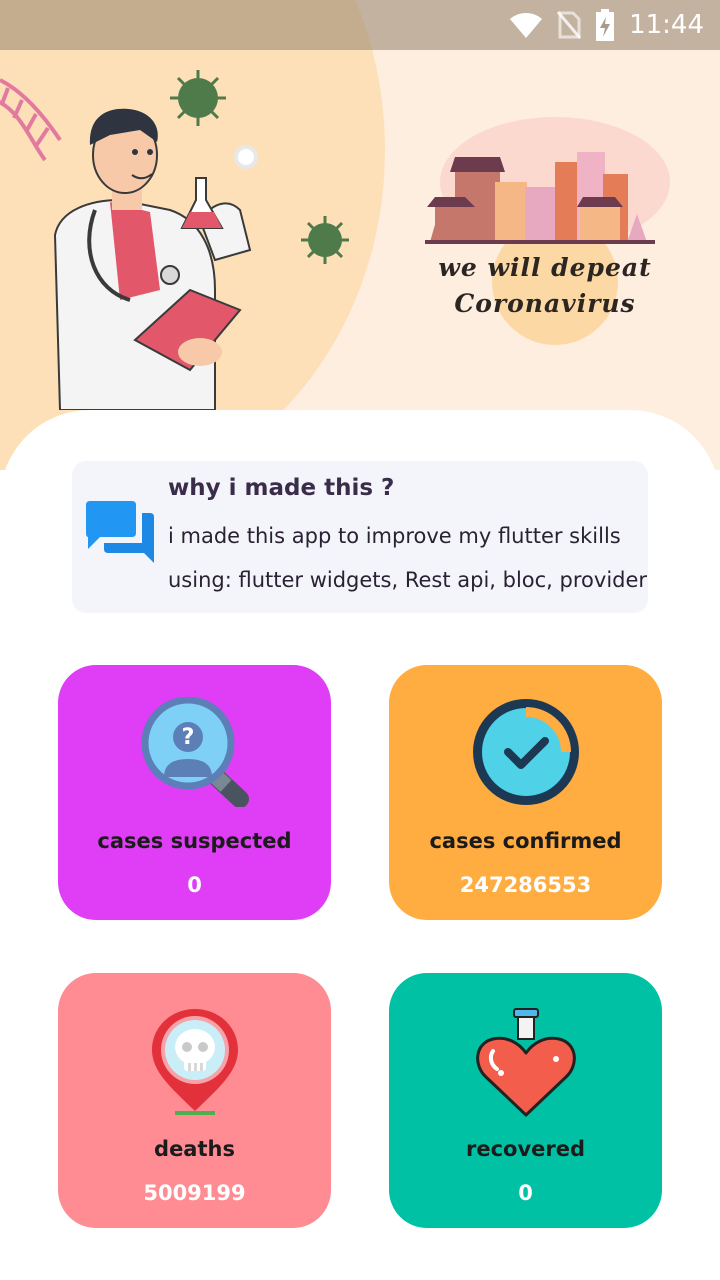  Describe the element at coordinates (525, 841) in the screenshot. I see `stat-label: cases confirmed` at that location.